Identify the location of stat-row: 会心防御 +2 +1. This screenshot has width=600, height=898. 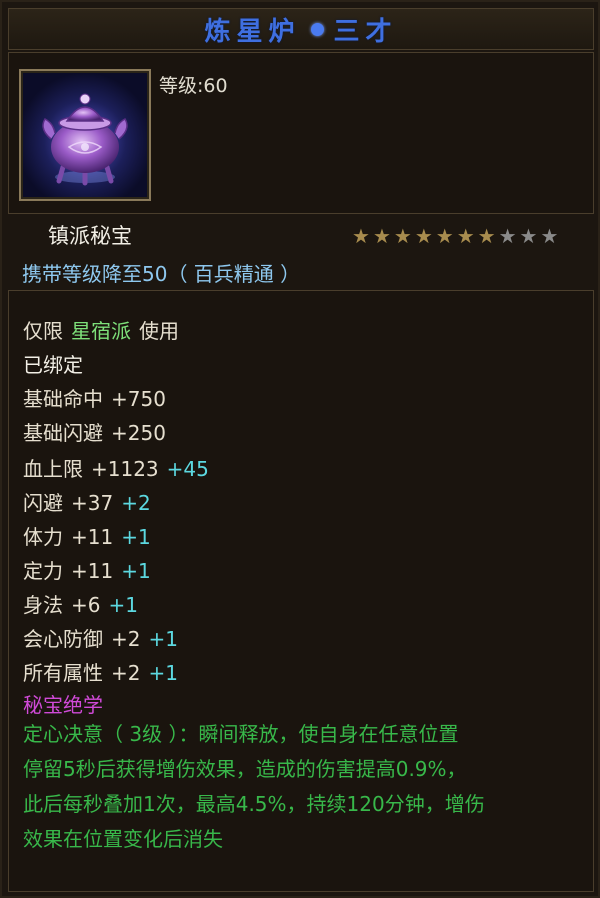
(100, 637).